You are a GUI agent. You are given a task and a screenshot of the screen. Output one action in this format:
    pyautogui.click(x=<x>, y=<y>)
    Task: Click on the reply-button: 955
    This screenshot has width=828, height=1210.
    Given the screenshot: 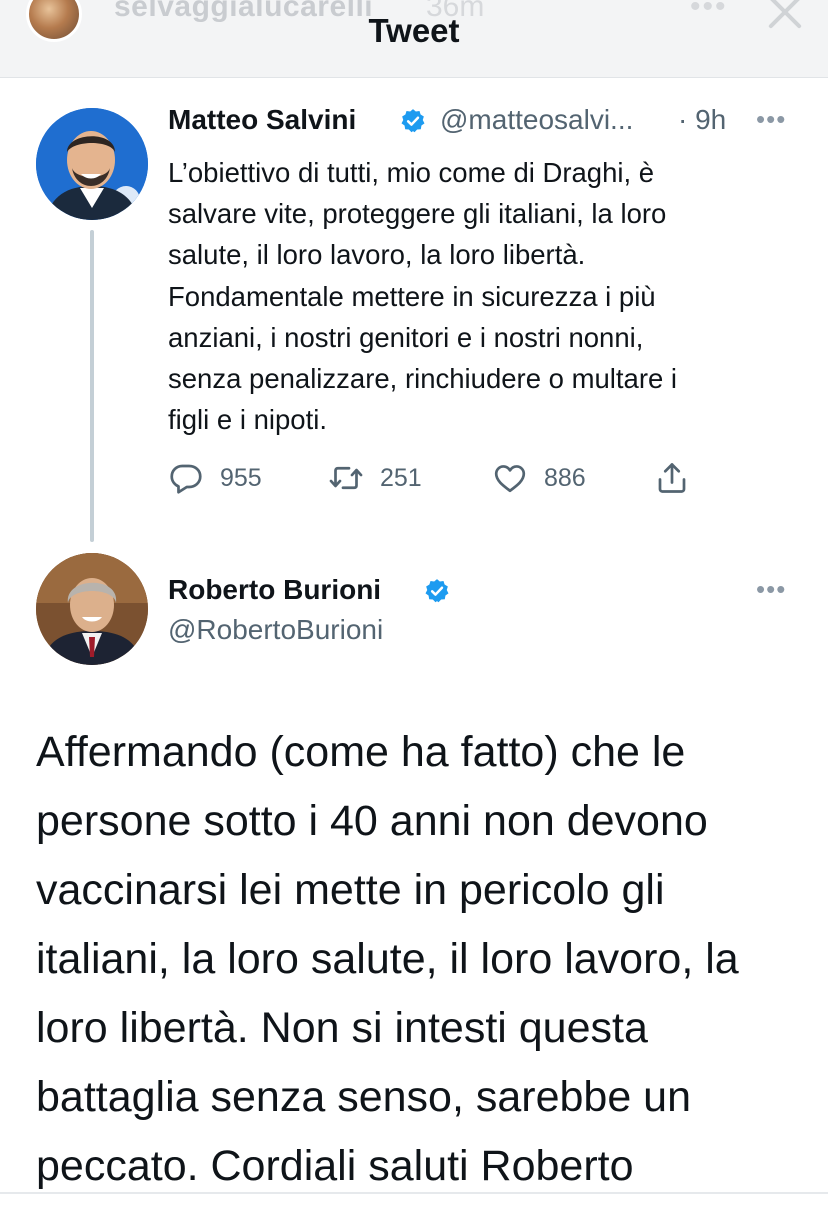 What is the action you would take?
    pyautogui.click(x=215, y=478)
    